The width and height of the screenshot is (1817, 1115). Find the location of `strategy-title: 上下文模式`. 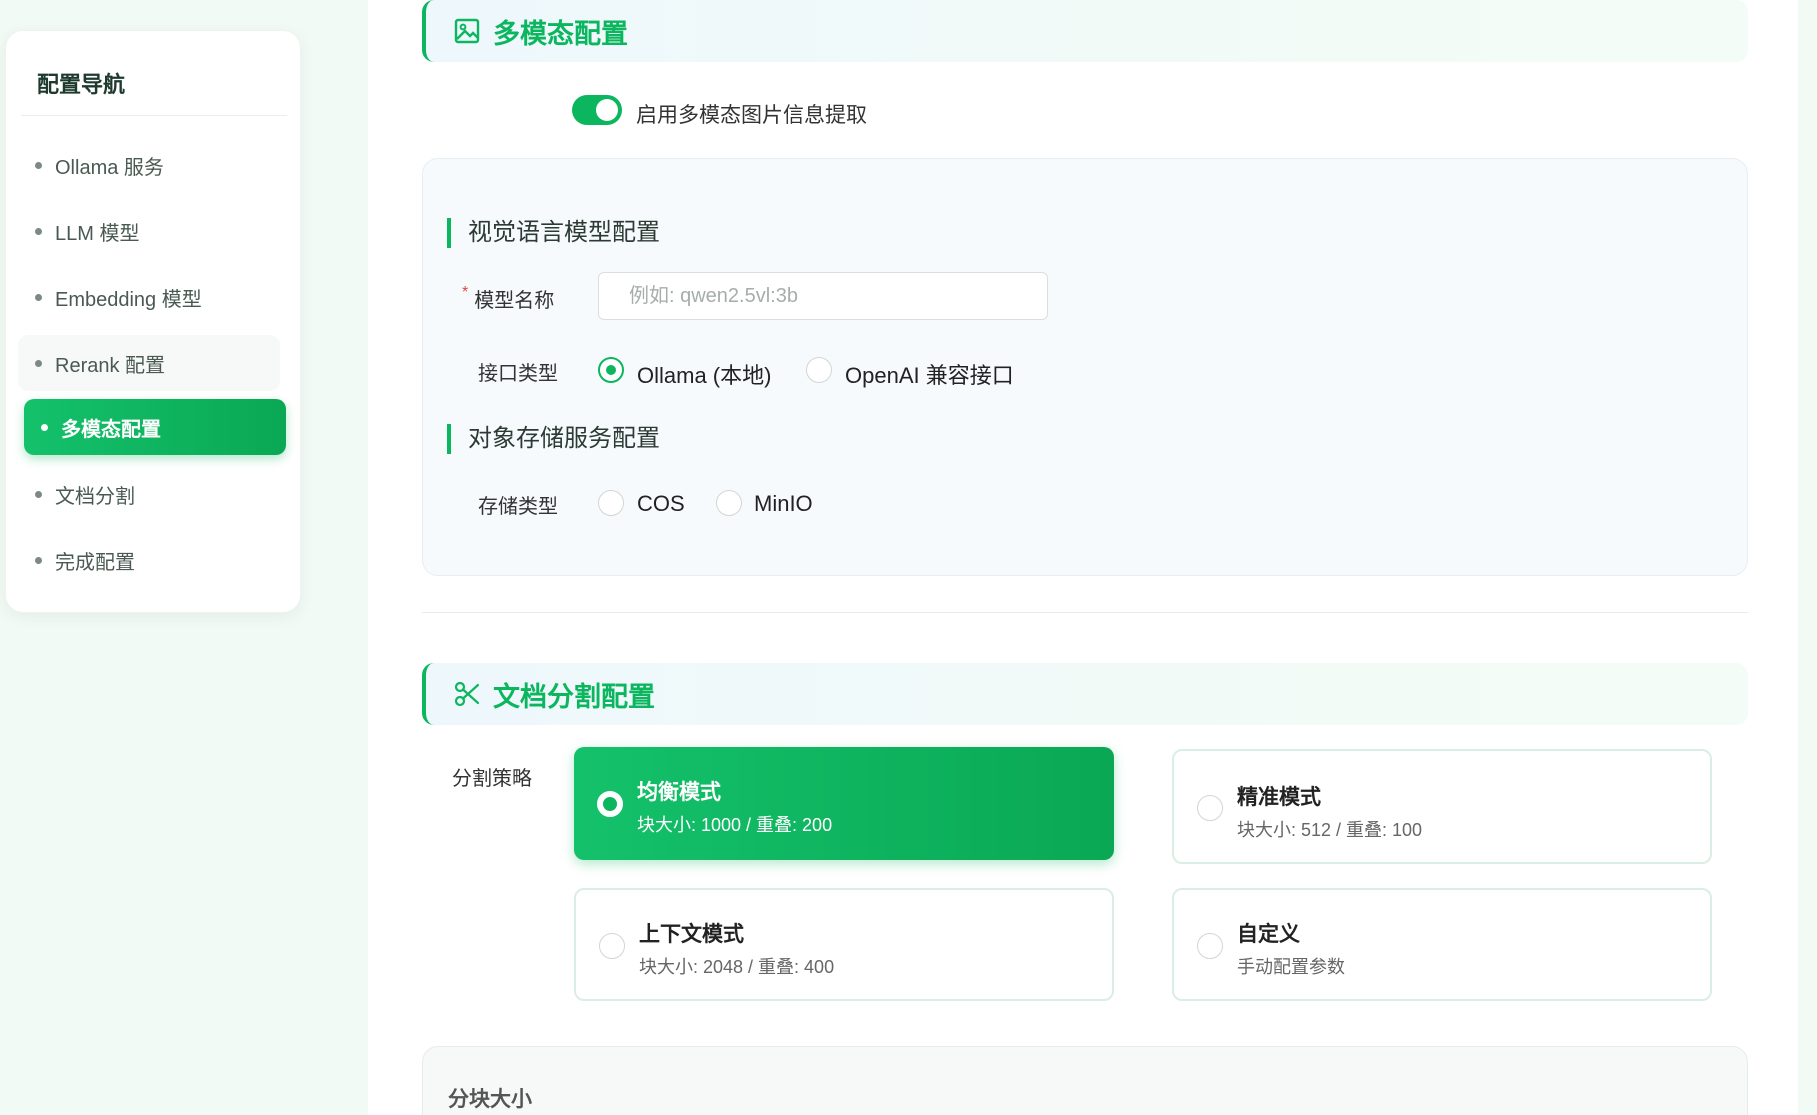

strategy-title: 上下文模式 is located at coordinates (691, 934).